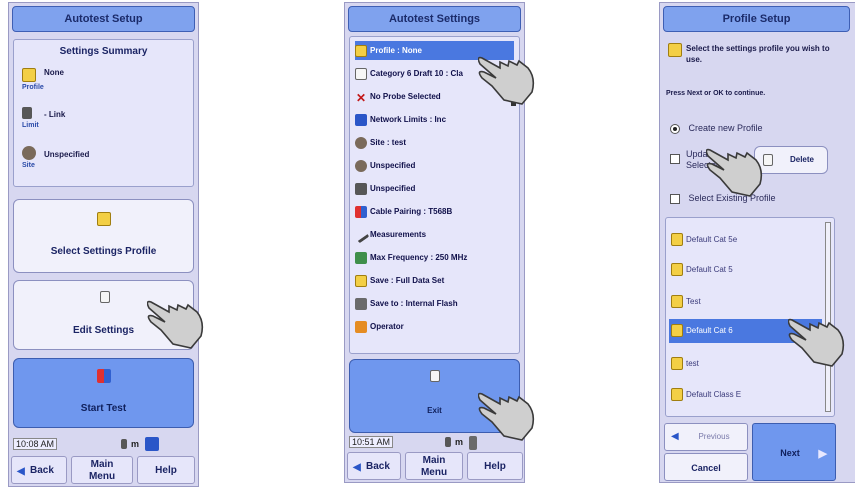 Image resolution: width=855 pixels, height=491 pixels. I want to click on panel-title: Profile Setup, so click(756, 19).